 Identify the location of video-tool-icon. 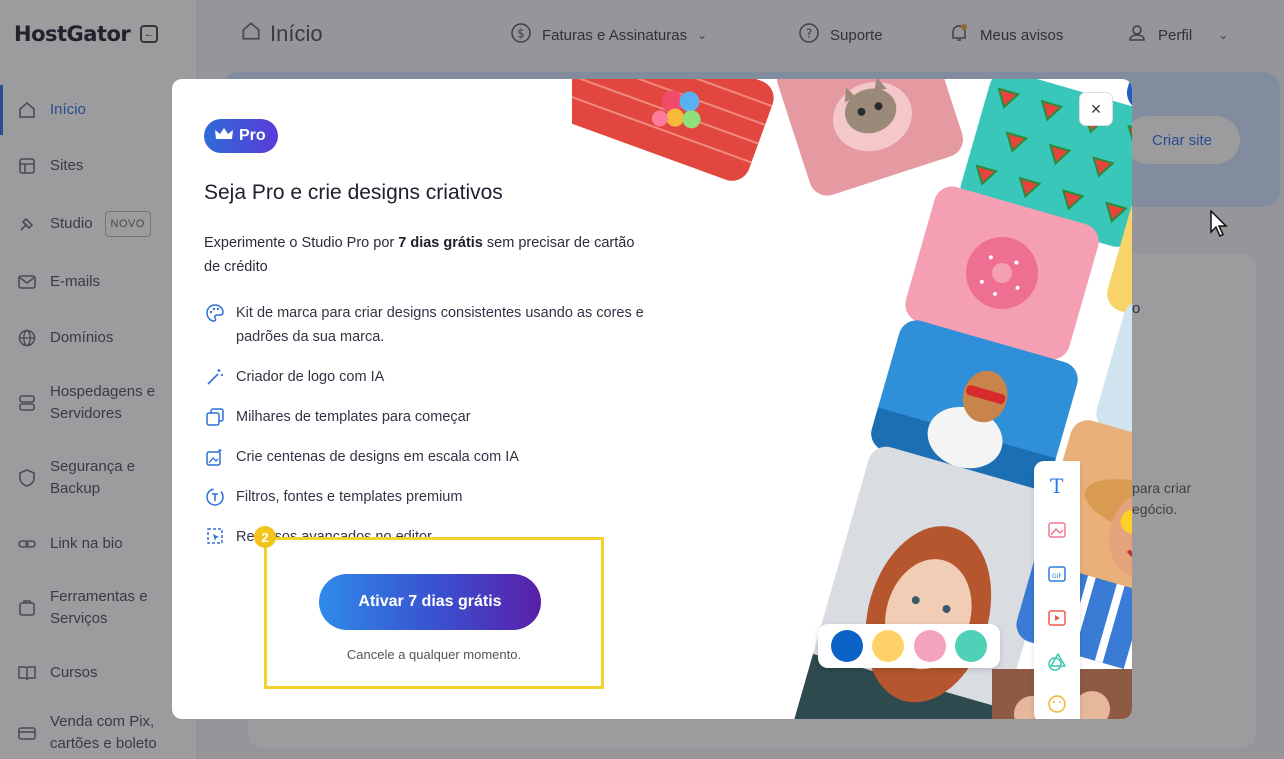
(1057, 618).